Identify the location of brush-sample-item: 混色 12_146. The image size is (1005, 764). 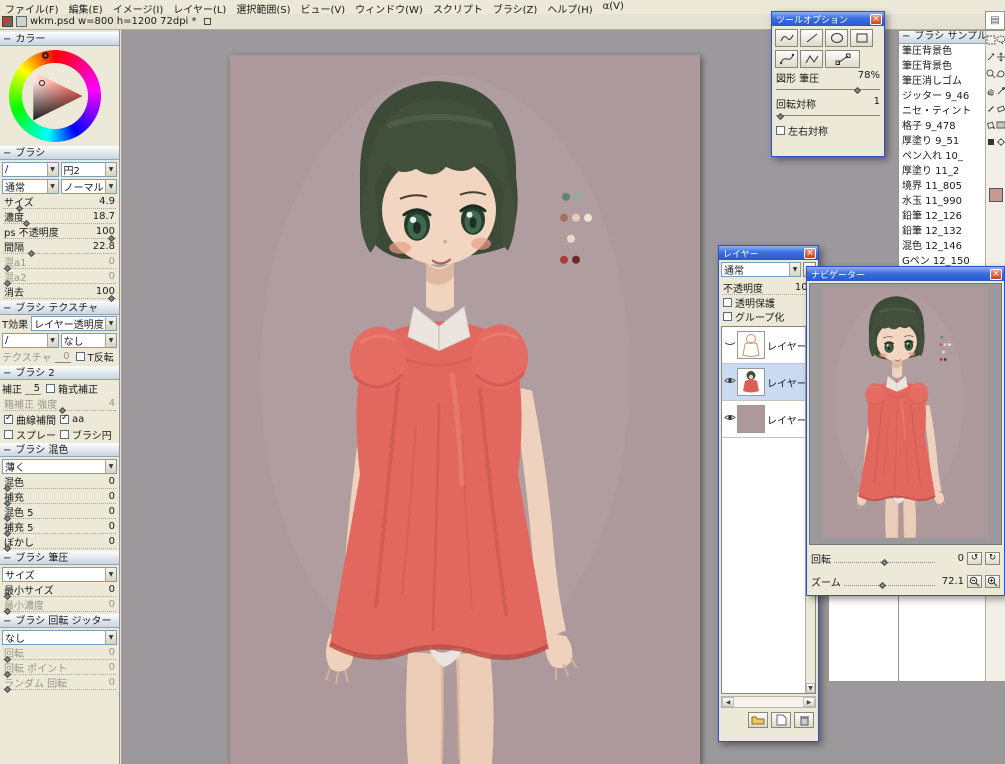
(942, 246).